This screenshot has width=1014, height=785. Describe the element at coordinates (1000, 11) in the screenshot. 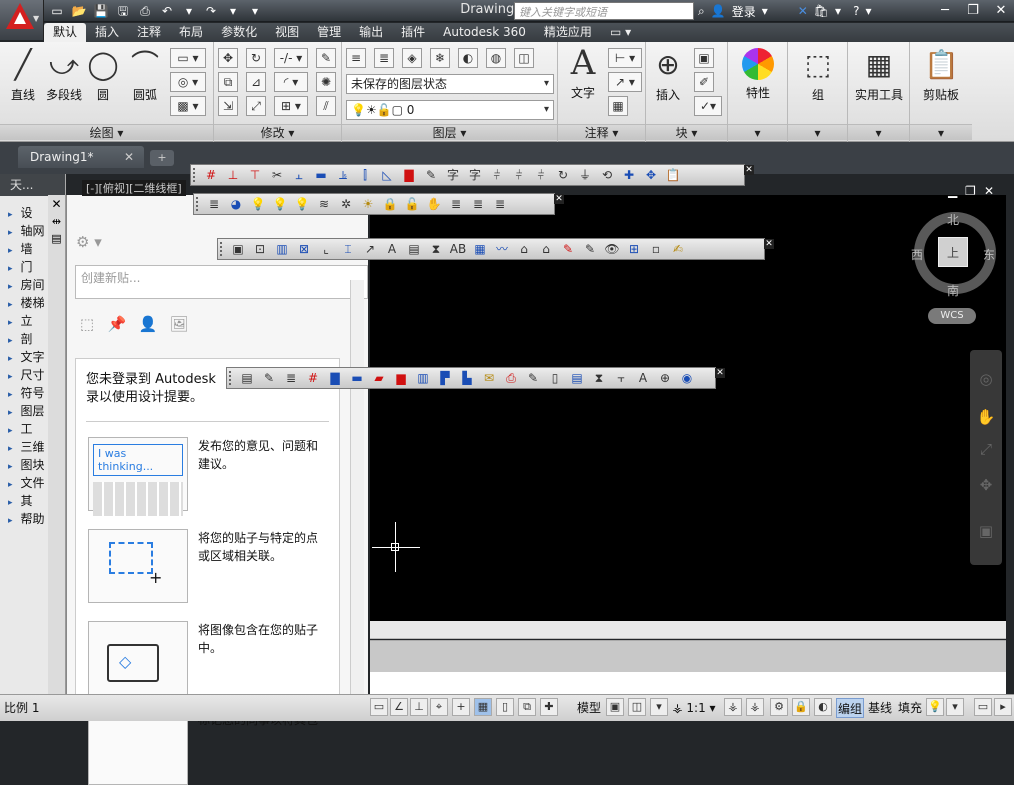

I see `close-icon: ✕` at that location.